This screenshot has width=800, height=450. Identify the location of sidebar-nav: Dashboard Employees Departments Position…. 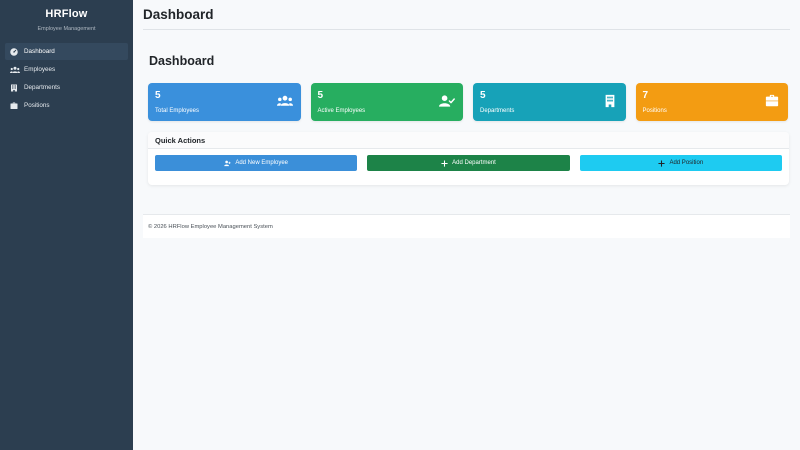
(66, 78).